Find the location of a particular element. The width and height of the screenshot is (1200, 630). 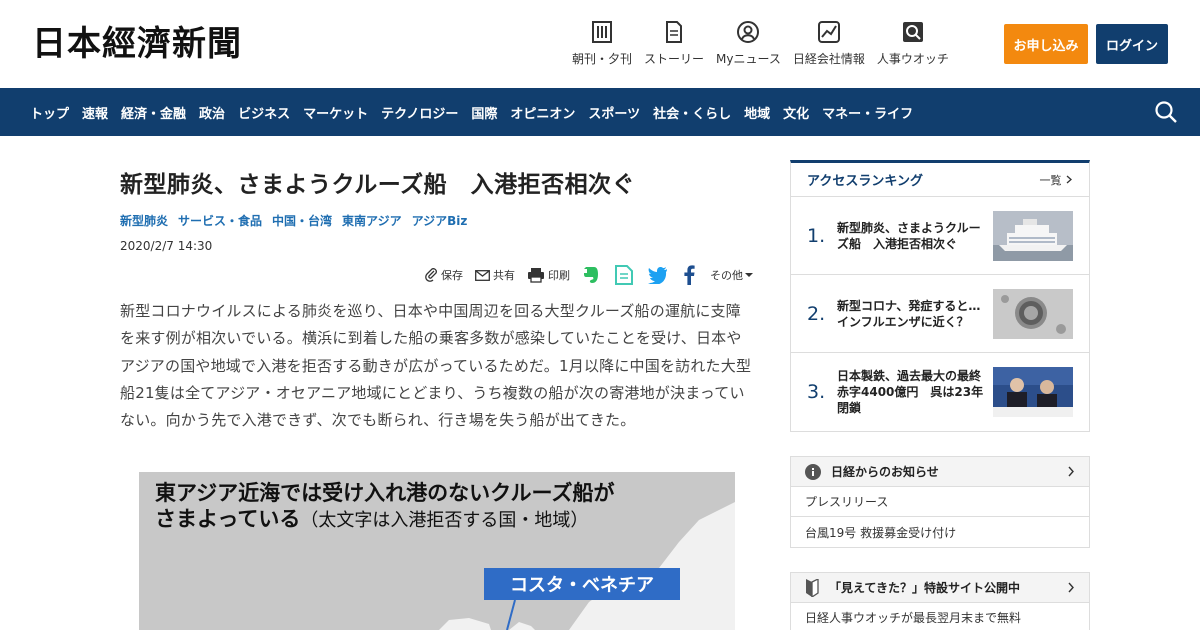

article-toolbar: 保存 共有 印刷 その他 is located at coordinates (438, 275).